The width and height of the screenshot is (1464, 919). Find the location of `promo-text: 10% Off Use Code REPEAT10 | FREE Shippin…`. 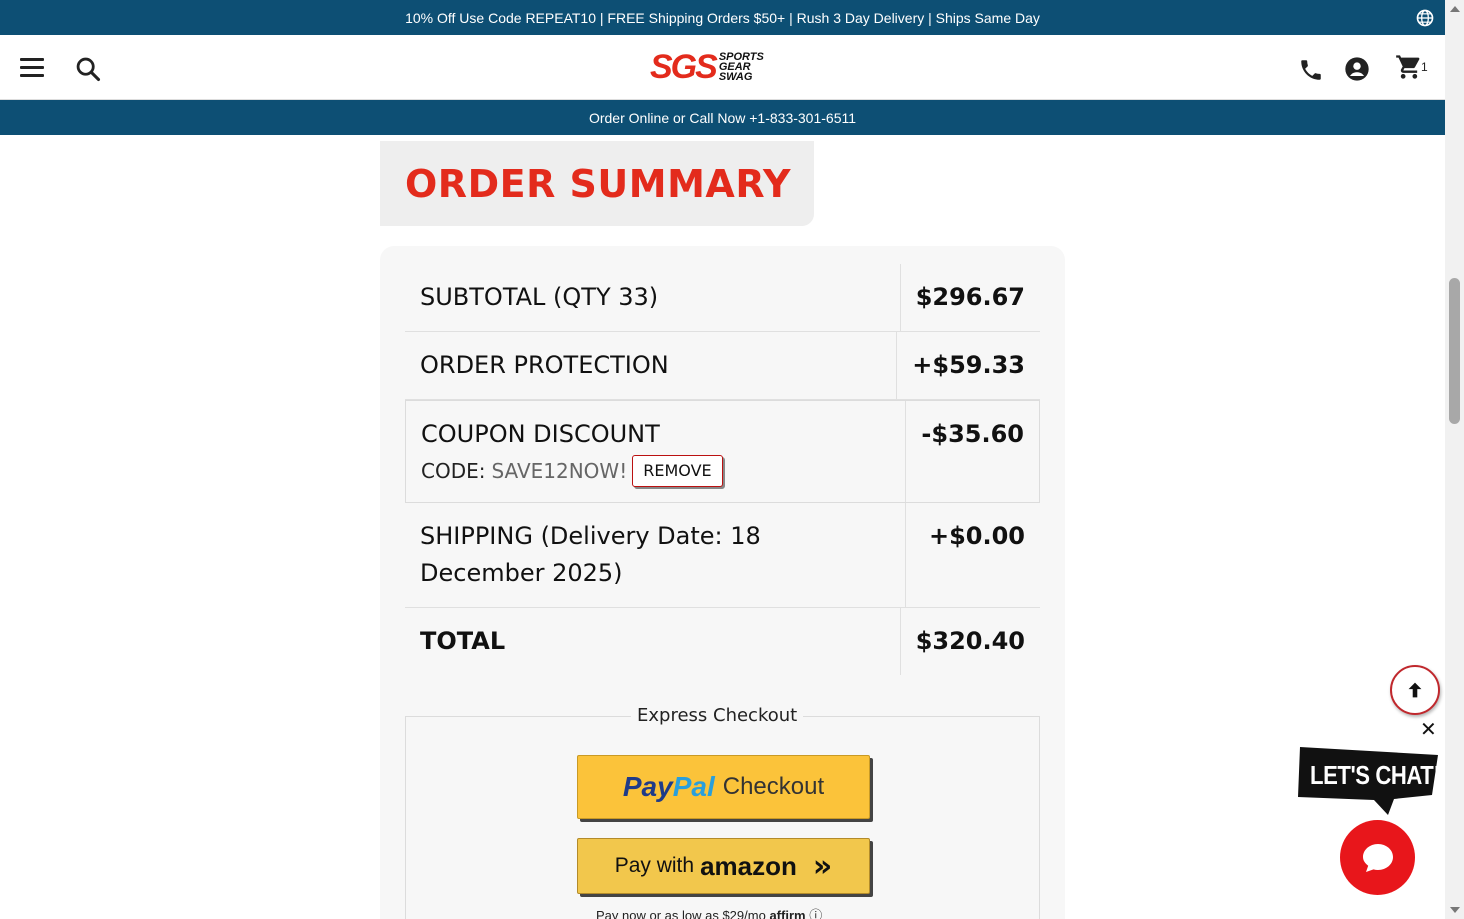

promo-text: 10% Off Use Code REPEAT10 | FREE Shippin… is located at coordinates (722, 17).